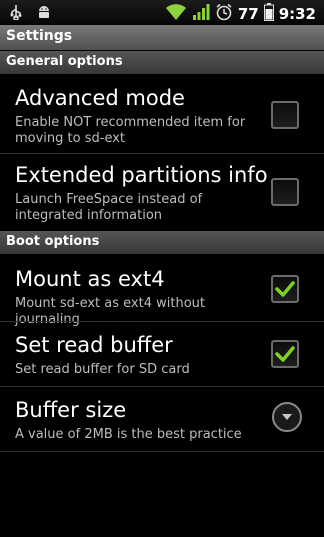 This screenshot has width=324, height=537. Describe the element at coordinates (162, 37) in the screenshot. I see `title-bar: Settings` at that location.